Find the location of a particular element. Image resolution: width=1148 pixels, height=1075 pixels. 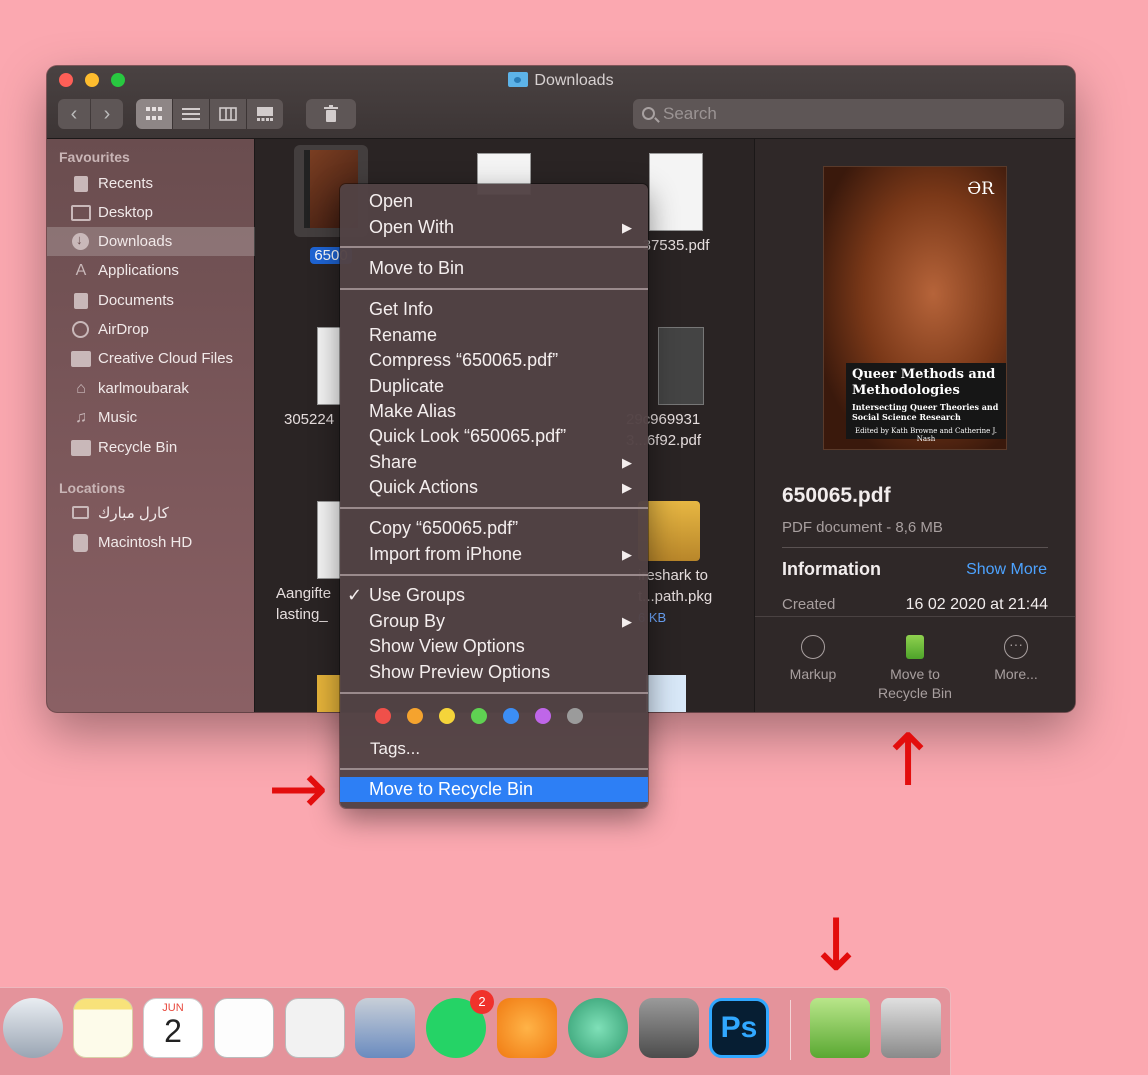

menu-item-show-view-options: Show View Options is located at coordinates (494, 646).